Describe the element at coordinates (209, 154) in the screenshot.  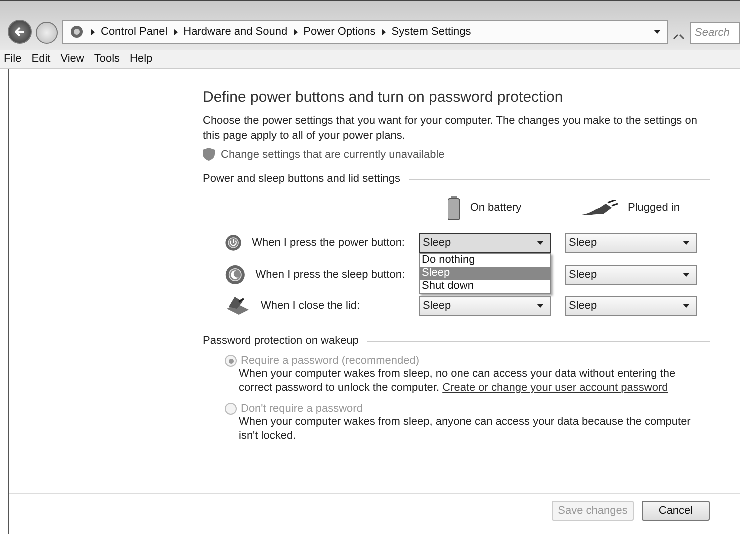
I see `shield-icon` at that location.